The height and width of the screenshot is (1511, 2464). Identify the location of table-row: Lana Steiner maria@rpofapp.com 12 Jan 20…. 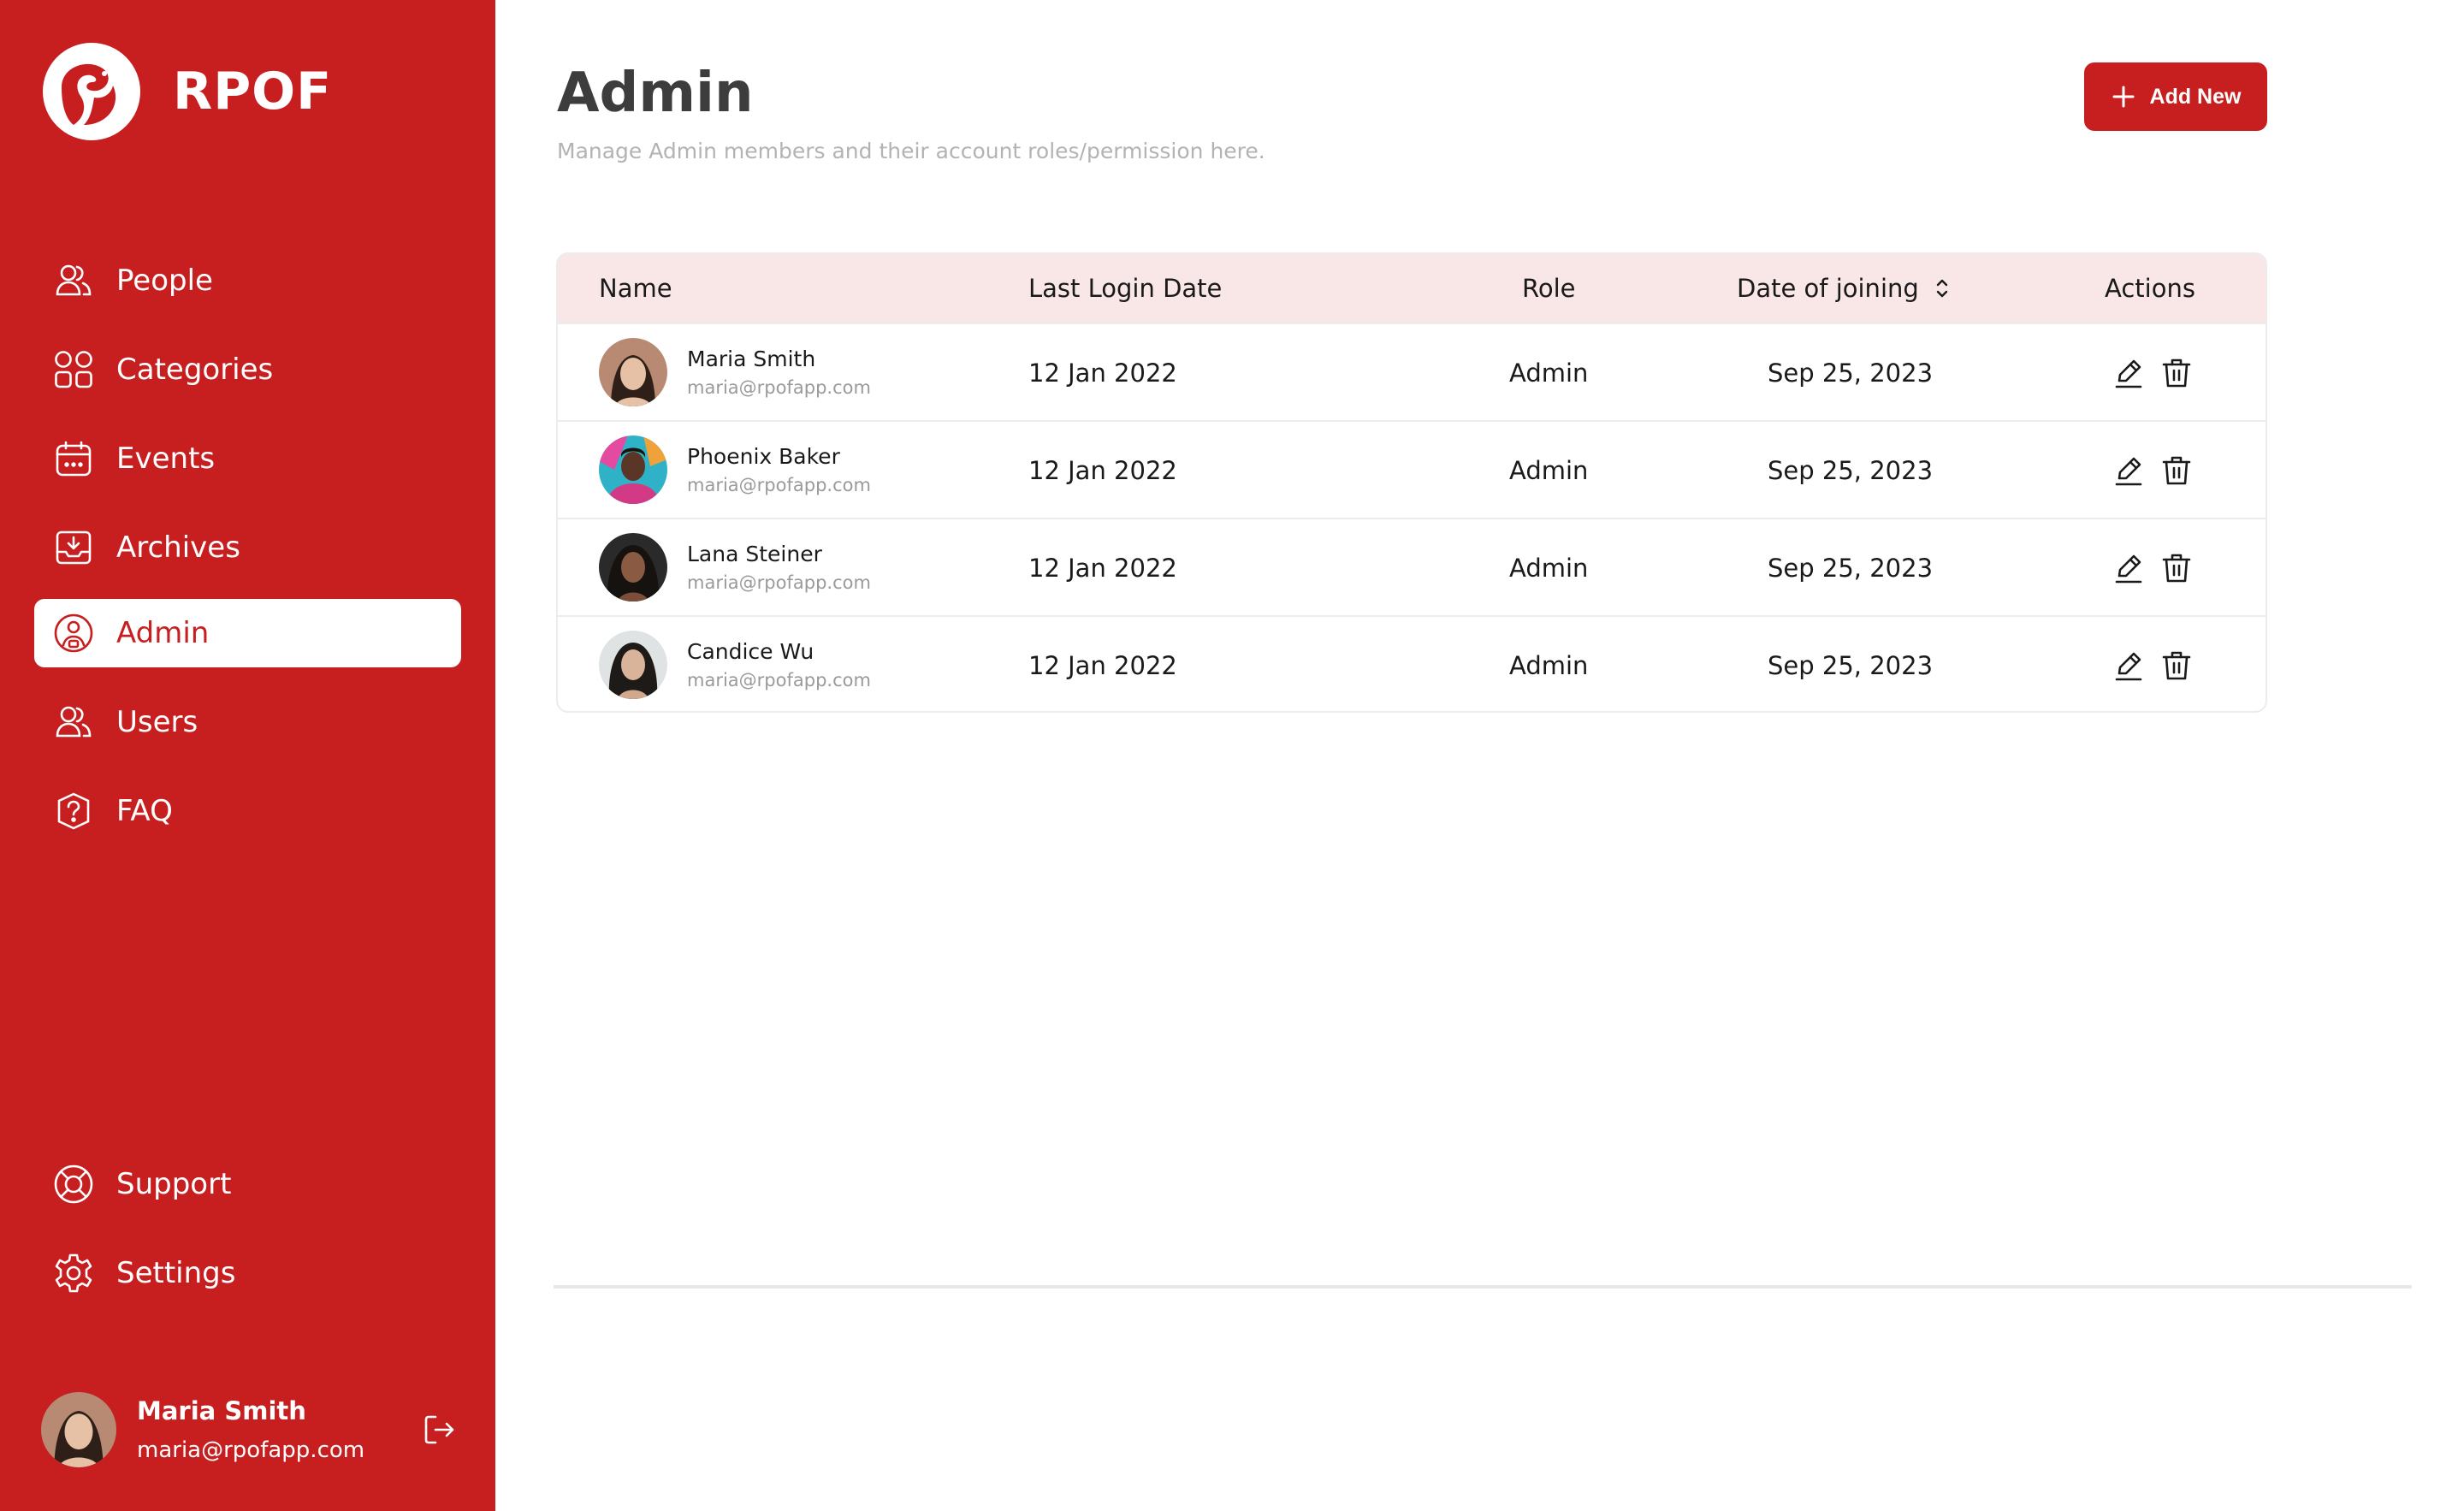
(1412, 567).